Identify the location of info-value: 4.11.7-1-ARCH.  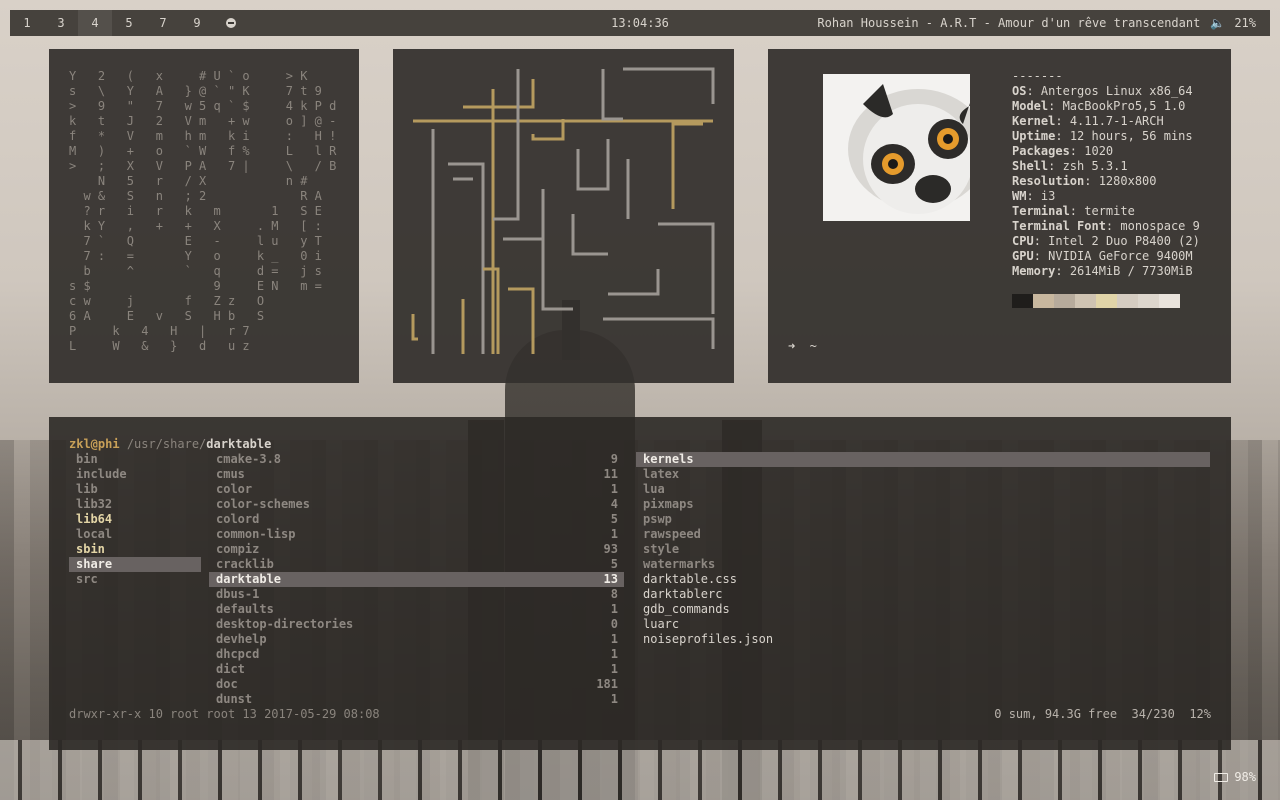
(1116, 121).